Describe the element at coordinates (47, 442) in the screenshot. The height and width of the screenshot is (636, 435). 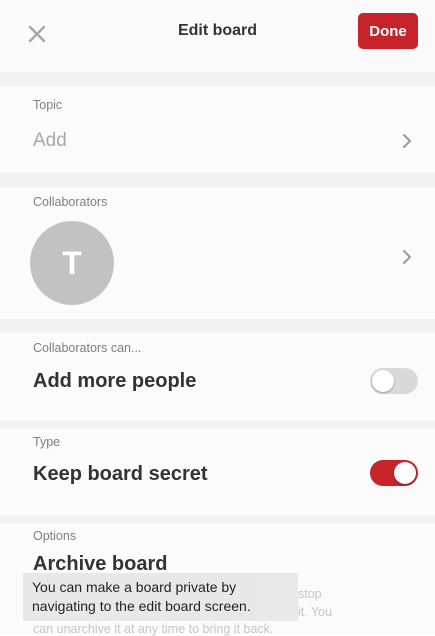
I see `type-label: Type` at that location.